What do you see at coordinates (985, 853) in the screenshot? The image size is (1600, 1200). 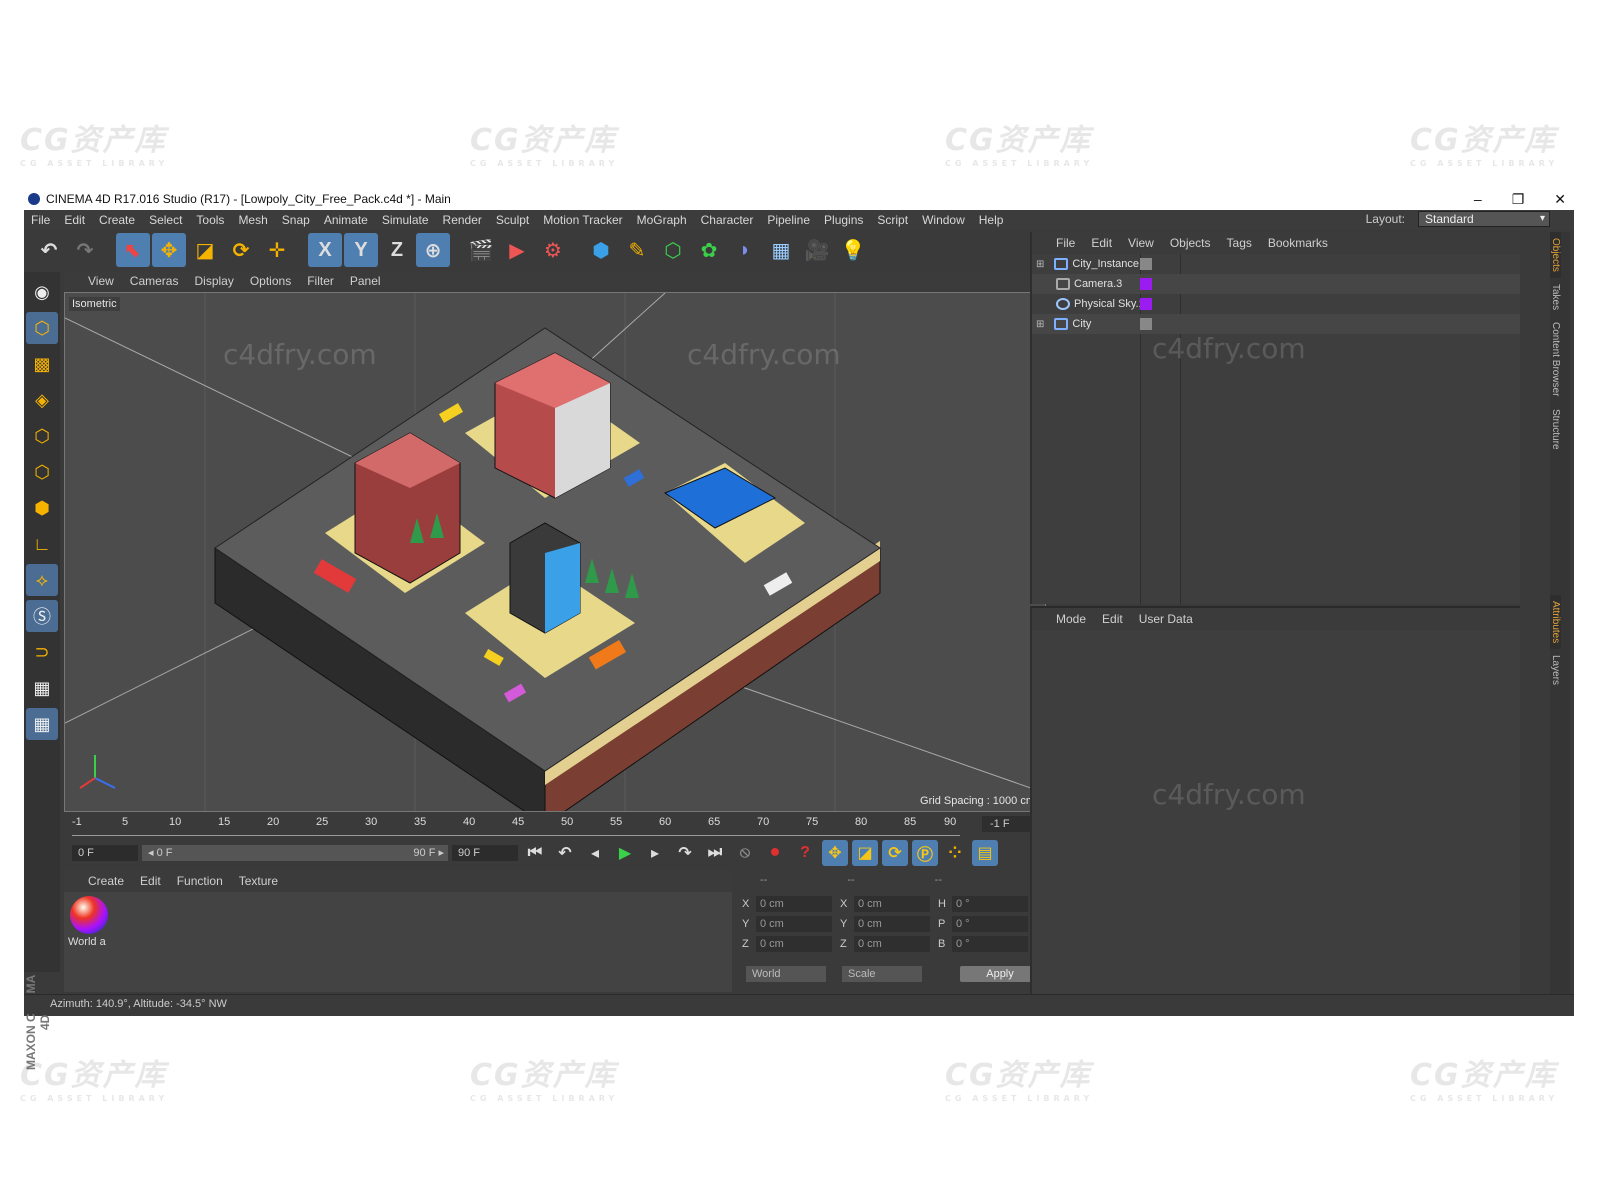 I see `timeline-icon: ▤` at bounding box center [985, 853].